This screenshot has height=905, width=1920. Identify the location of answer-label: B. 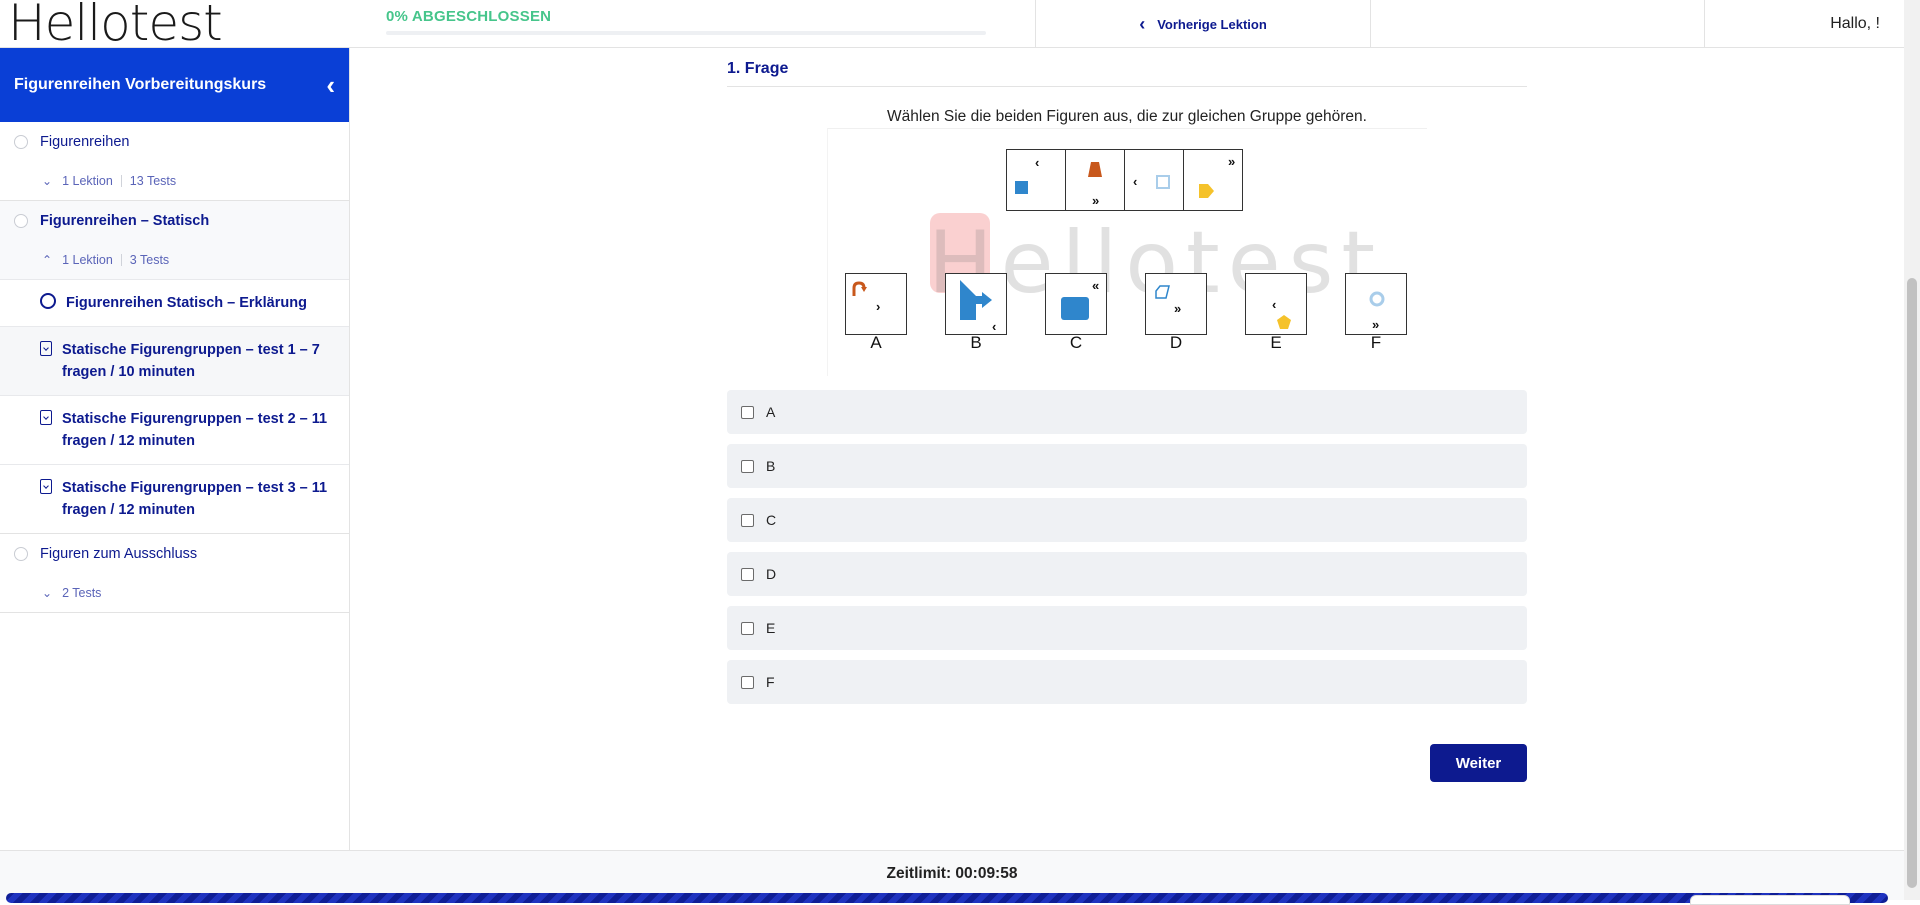
(771, 466).